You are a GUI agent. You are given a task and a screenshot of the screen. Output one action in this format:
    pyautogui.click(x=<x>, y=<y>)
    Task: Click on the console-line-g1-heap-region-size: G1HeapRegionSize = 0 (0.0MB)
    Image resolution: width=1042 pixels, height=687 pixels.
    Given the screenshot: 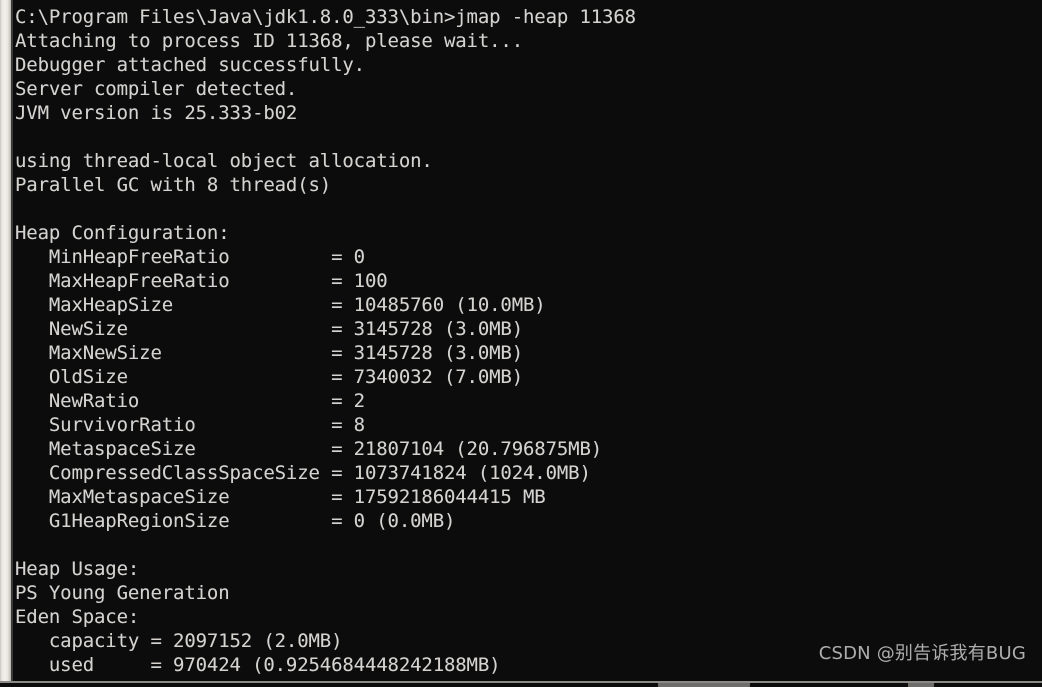 What is the action you would take?
    pyautogui.click(x=235, y=521)
    